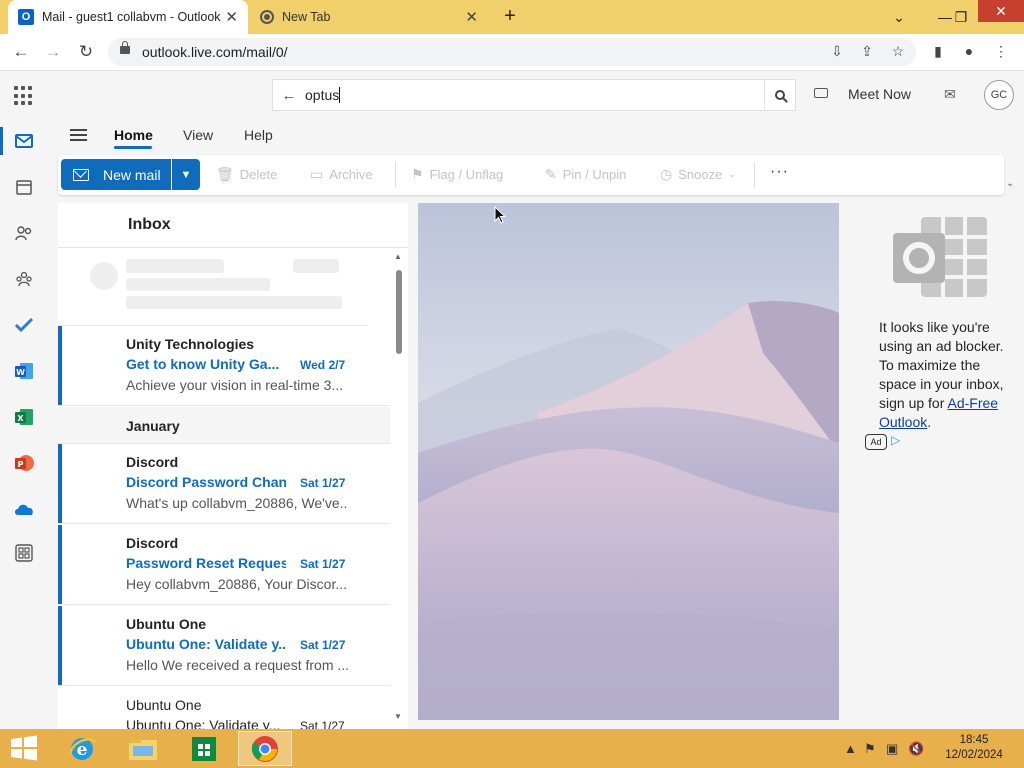  Describe the element at coordinates (53, 52) in the screenshot. I see `forward-arrow-icon: →` at that location.